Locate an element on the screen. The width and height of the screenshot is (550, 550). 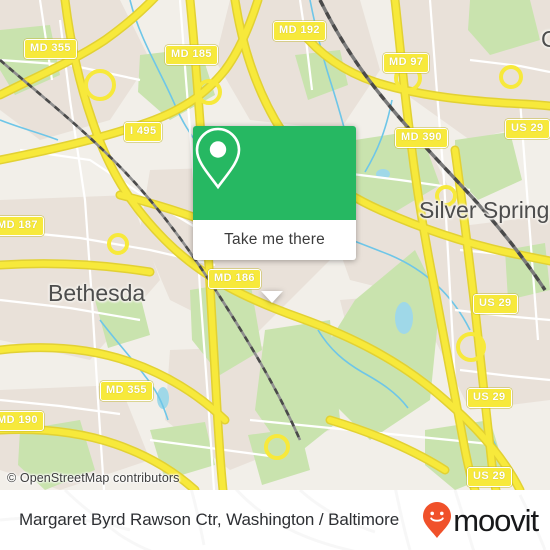
road-shield-md-97: MD 97 is located at coordinates (406, 63).